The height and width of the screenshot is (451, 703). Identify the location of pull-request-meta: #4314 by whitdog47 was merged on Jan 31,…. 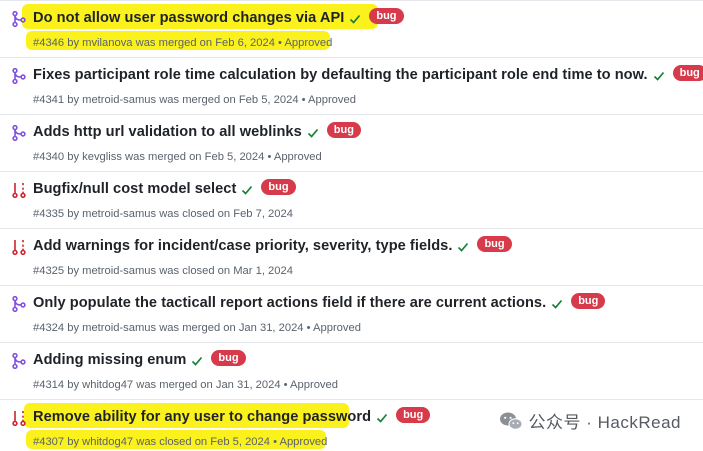
(185, 385).